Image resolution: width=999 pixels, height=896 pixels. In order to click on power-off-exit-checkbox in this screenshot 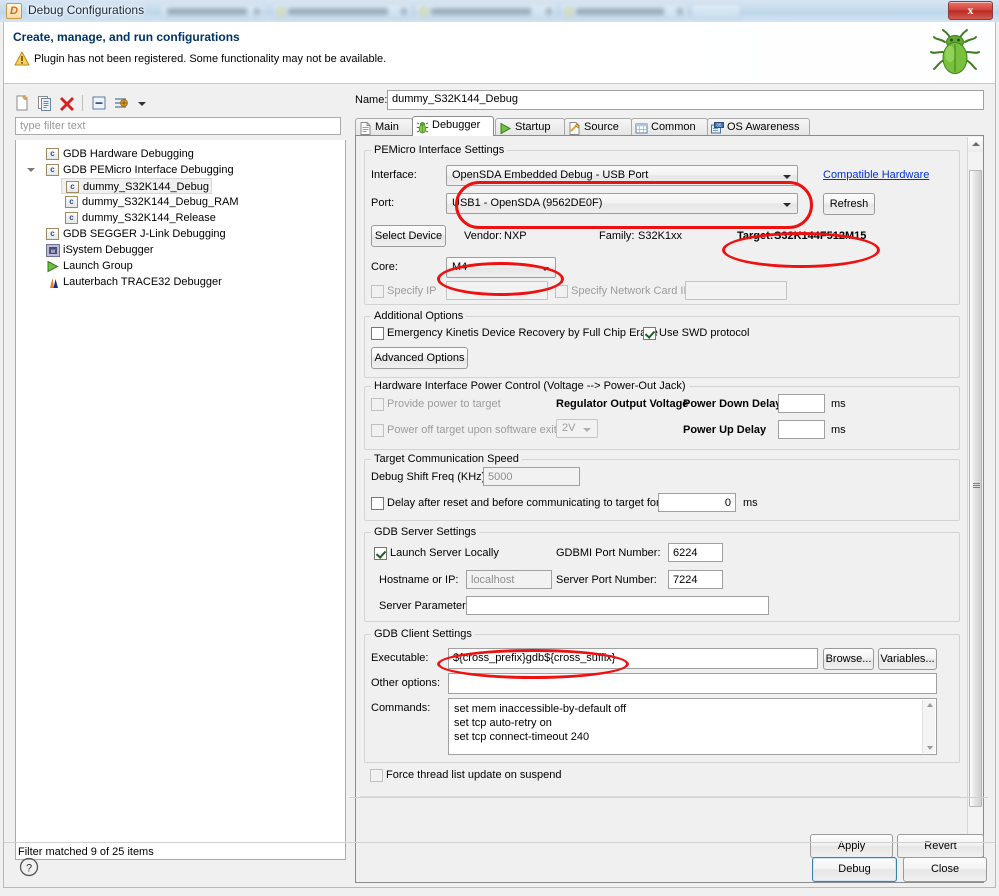, I will do `click(377, 430)`.